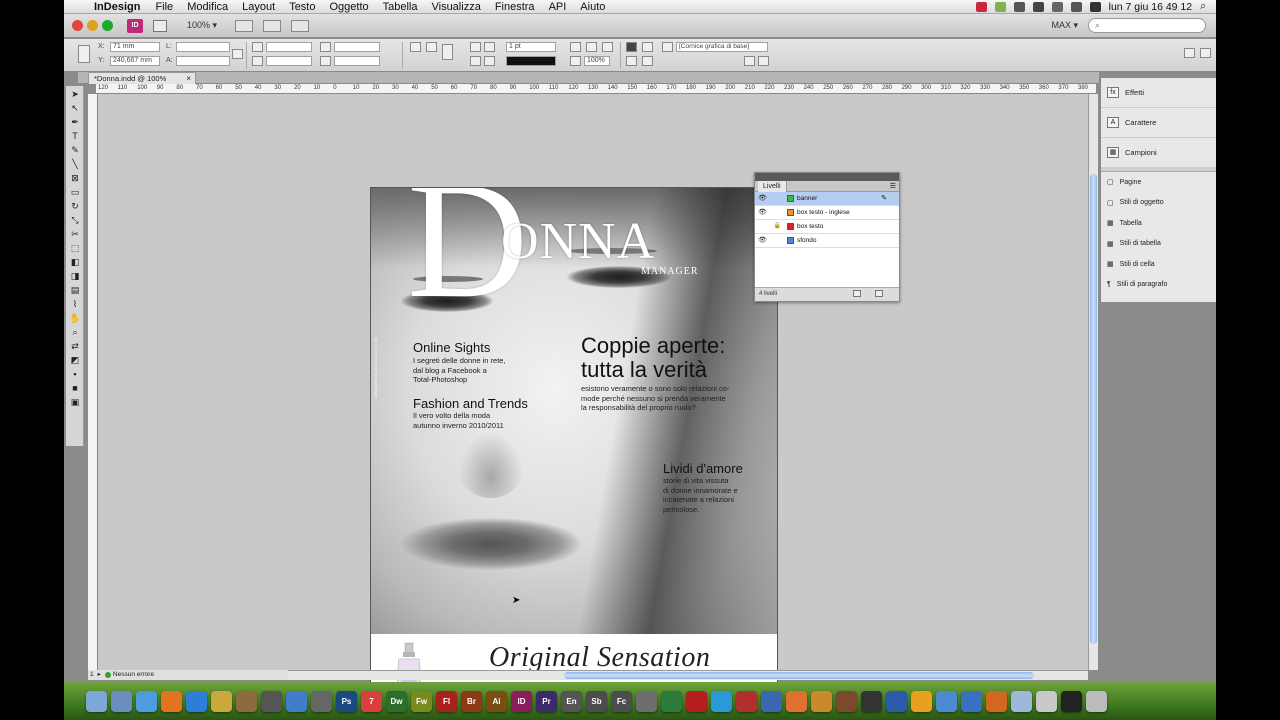 The height and width of the screenshot is (720, 1280). Describe the element at coordinates (1158, 182) in the screenshot. I see `panel-pagine: ▢ Pagine` at that location.